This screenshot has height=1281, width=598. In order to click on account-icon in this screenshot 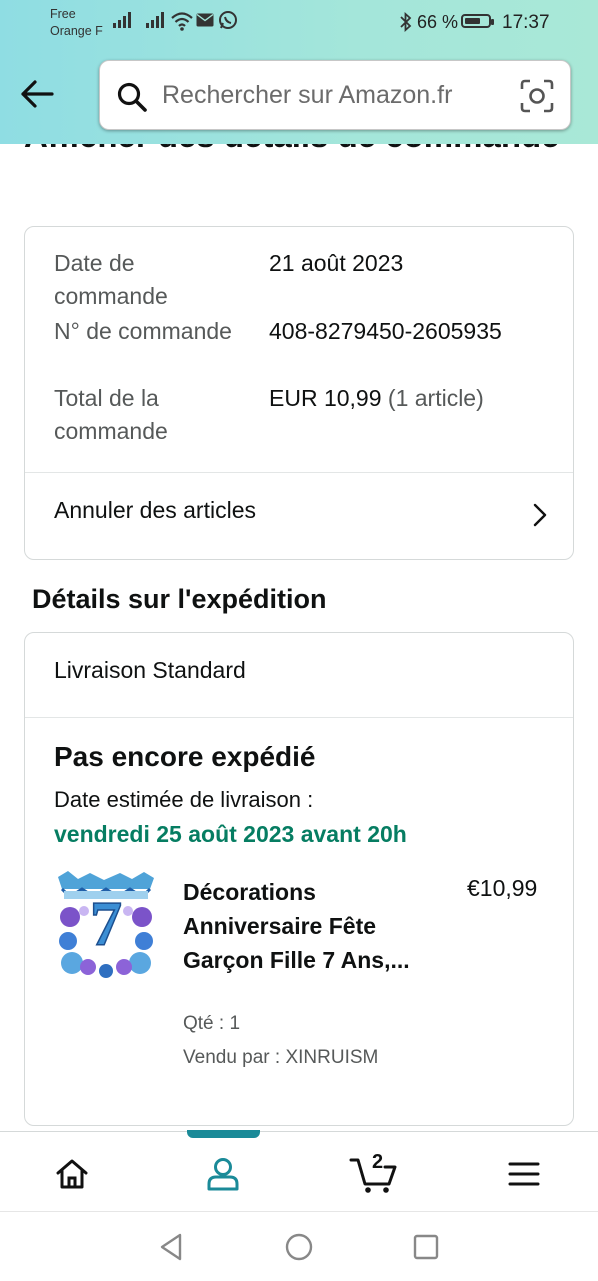, I will do `click(223, 1174)`.